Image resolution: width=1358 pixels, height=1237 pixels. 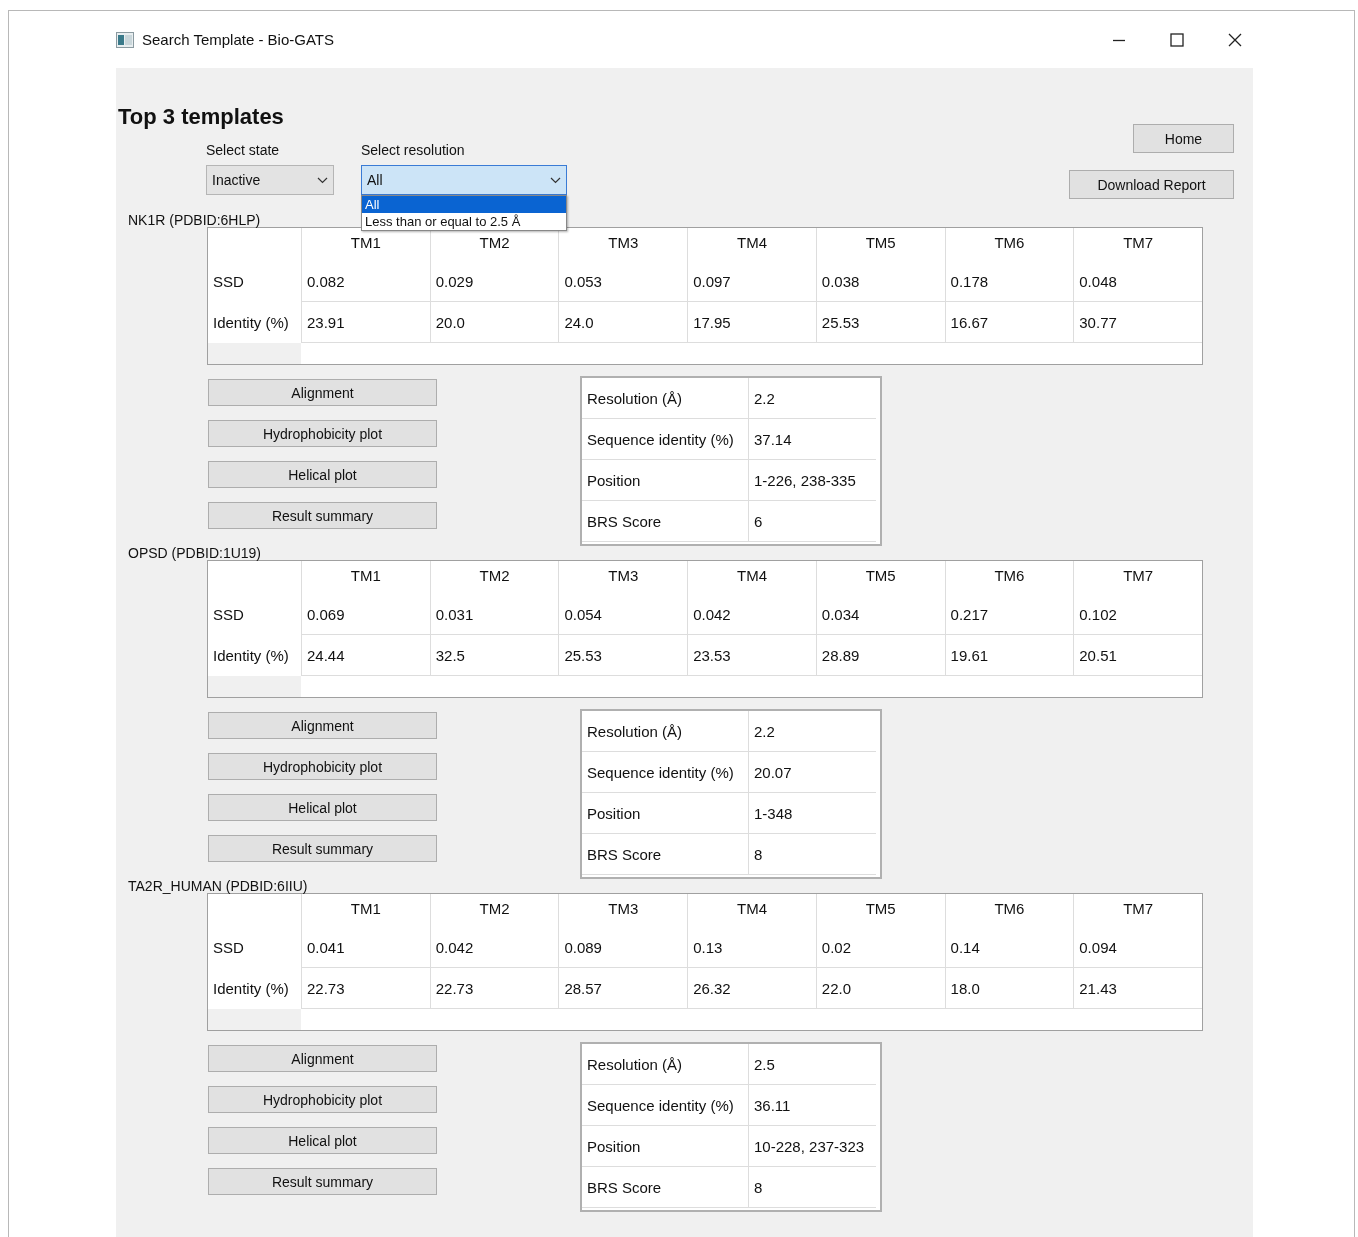 What do you see at coordinates (1009, 614) in the screenshot?
I see `table-cell: 0.217` at bounding box center [1009, 614].